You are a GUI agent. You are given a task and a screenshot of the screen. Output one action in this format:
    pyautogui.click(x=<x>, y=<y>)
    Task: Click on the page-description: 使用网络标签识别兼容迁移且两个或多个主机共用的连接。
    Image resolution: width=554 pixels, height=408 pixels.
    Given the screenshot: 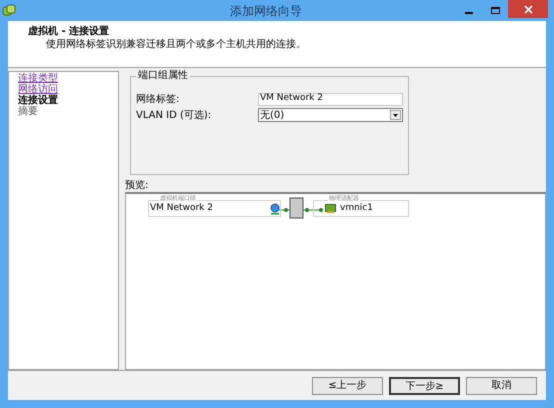 What is the action you would take?
    pyautogui.click(x=176, y=45)
    